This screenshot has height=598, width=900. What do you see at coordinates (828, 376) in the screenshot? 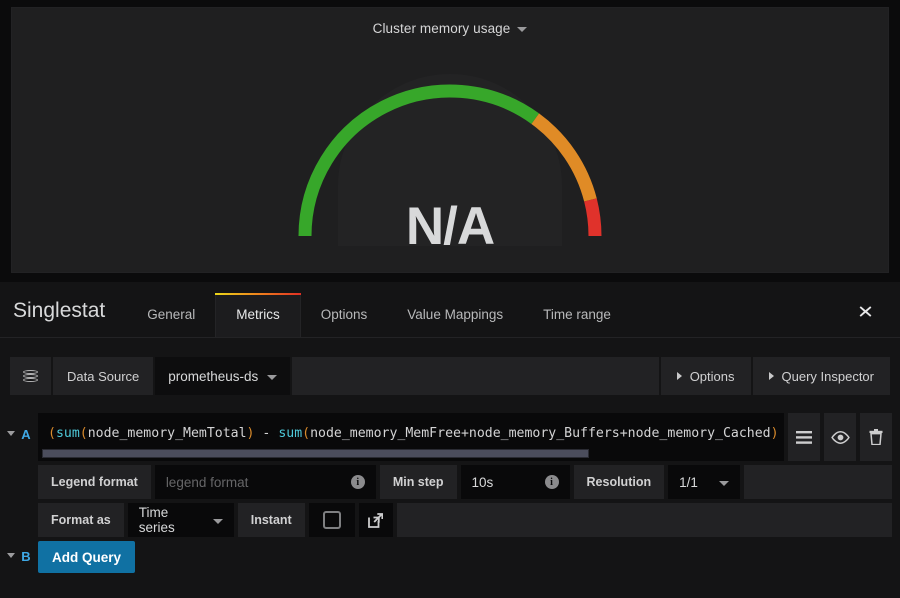
I see `query-inspector-label: Query Inspector` at bounding box center [828, 376].